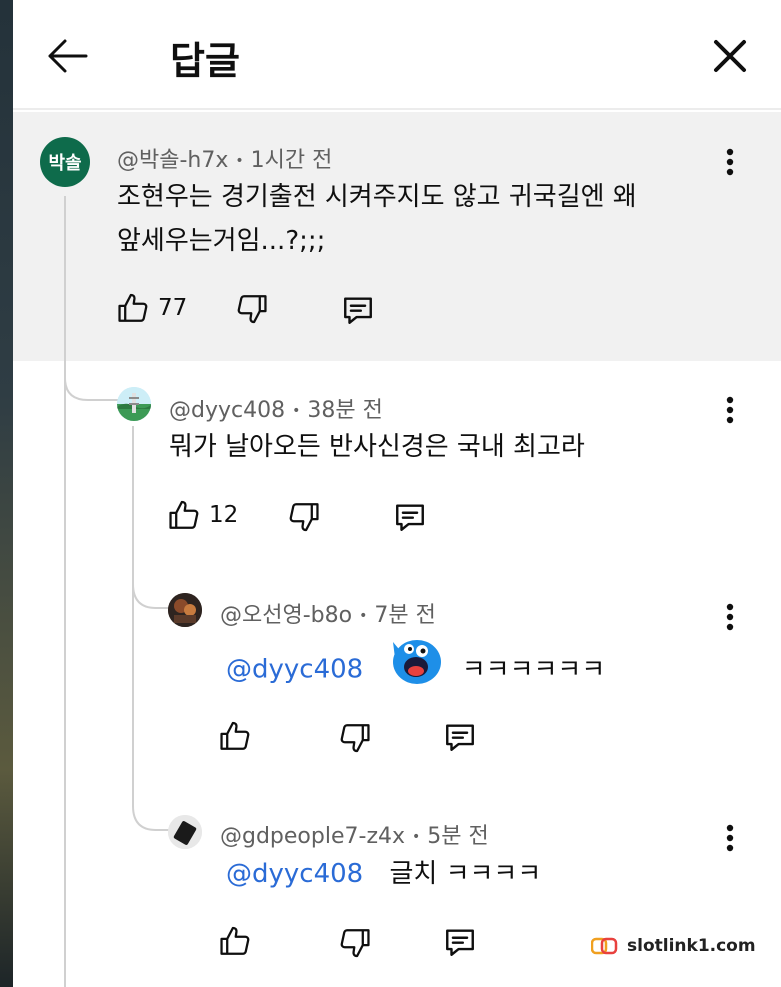 The image size is (781, 987). I want to click on author-name: @박솔-h7x, so click(172, 160).